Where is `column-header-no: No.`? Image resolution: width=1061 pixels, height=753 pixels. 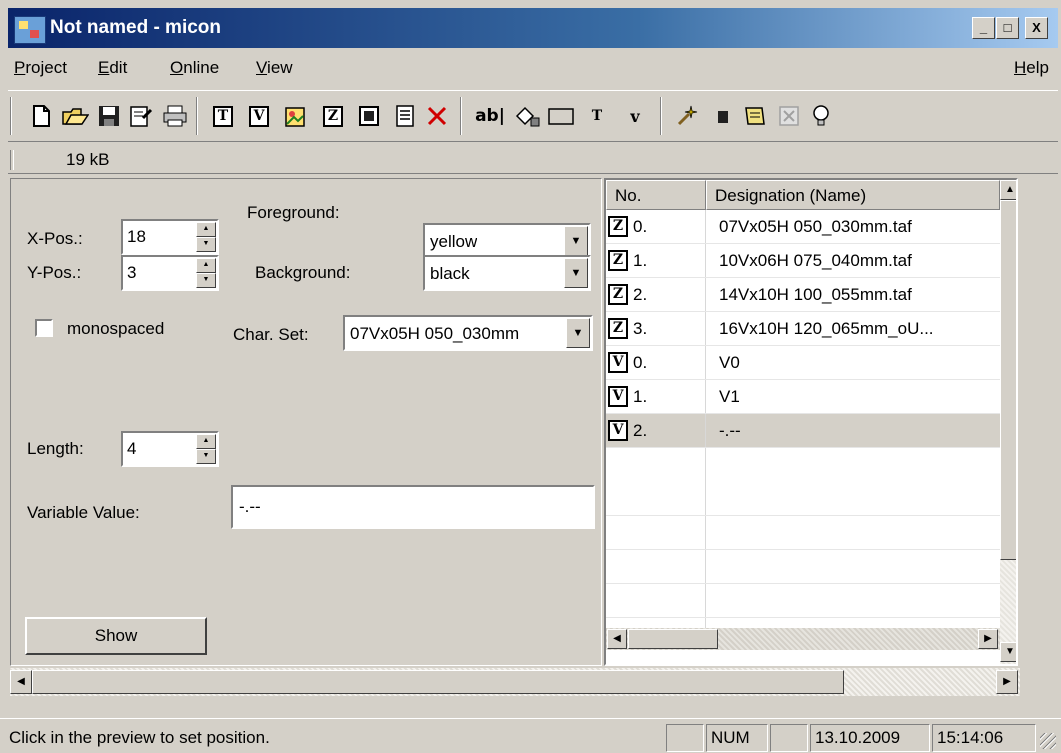 column-header-no: No. is located at coordinates (656, 195).